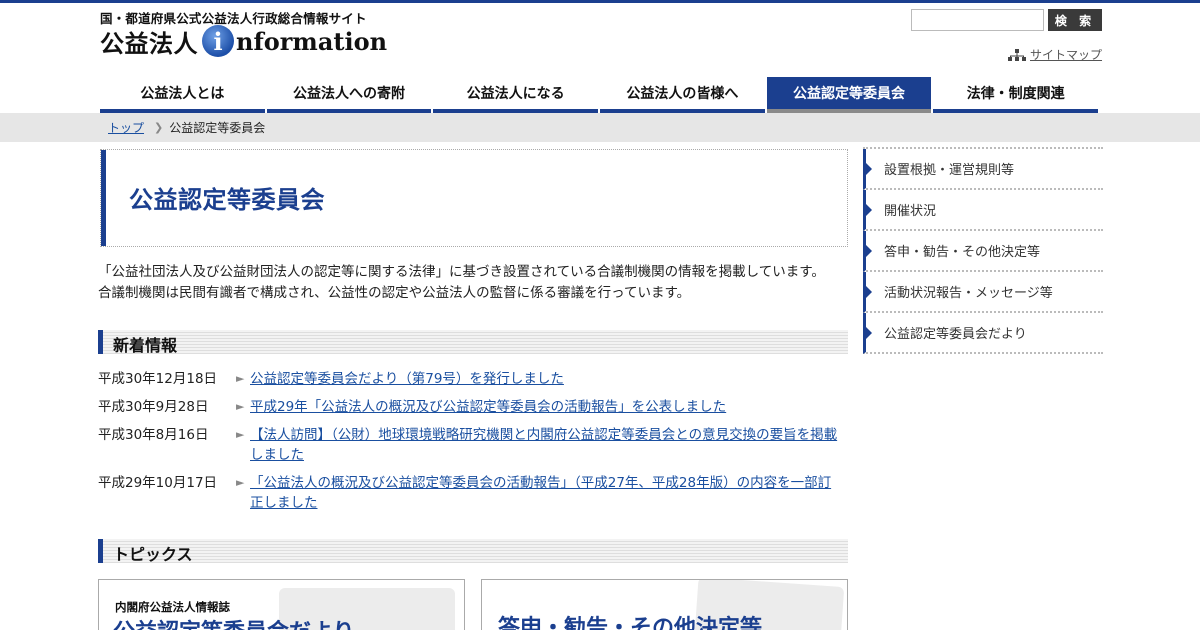 This screenshot has height=630, width=1200. Describe the element at coordinates (546, 379) in the screenshot. I see `news-link: 公益認定等委員会だより（第79号）を発行しました` at that location.